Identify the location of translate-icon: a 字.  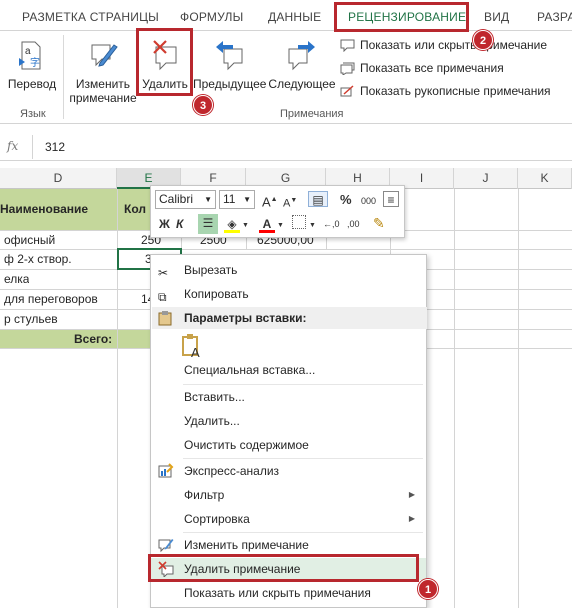
(30, 55).